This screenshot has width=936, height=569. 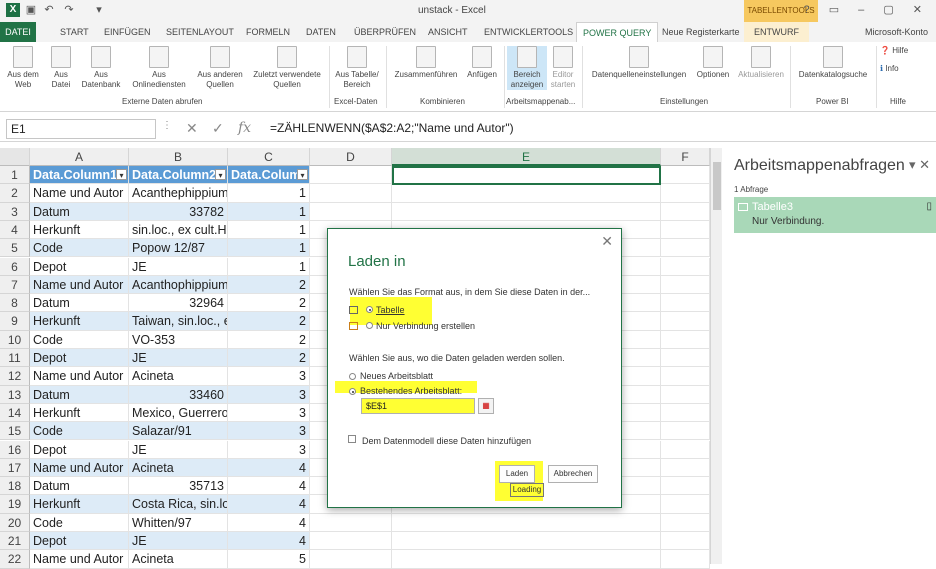 I want to click on tab-ansicht: ANSICHT, so click(x=448, y=32).